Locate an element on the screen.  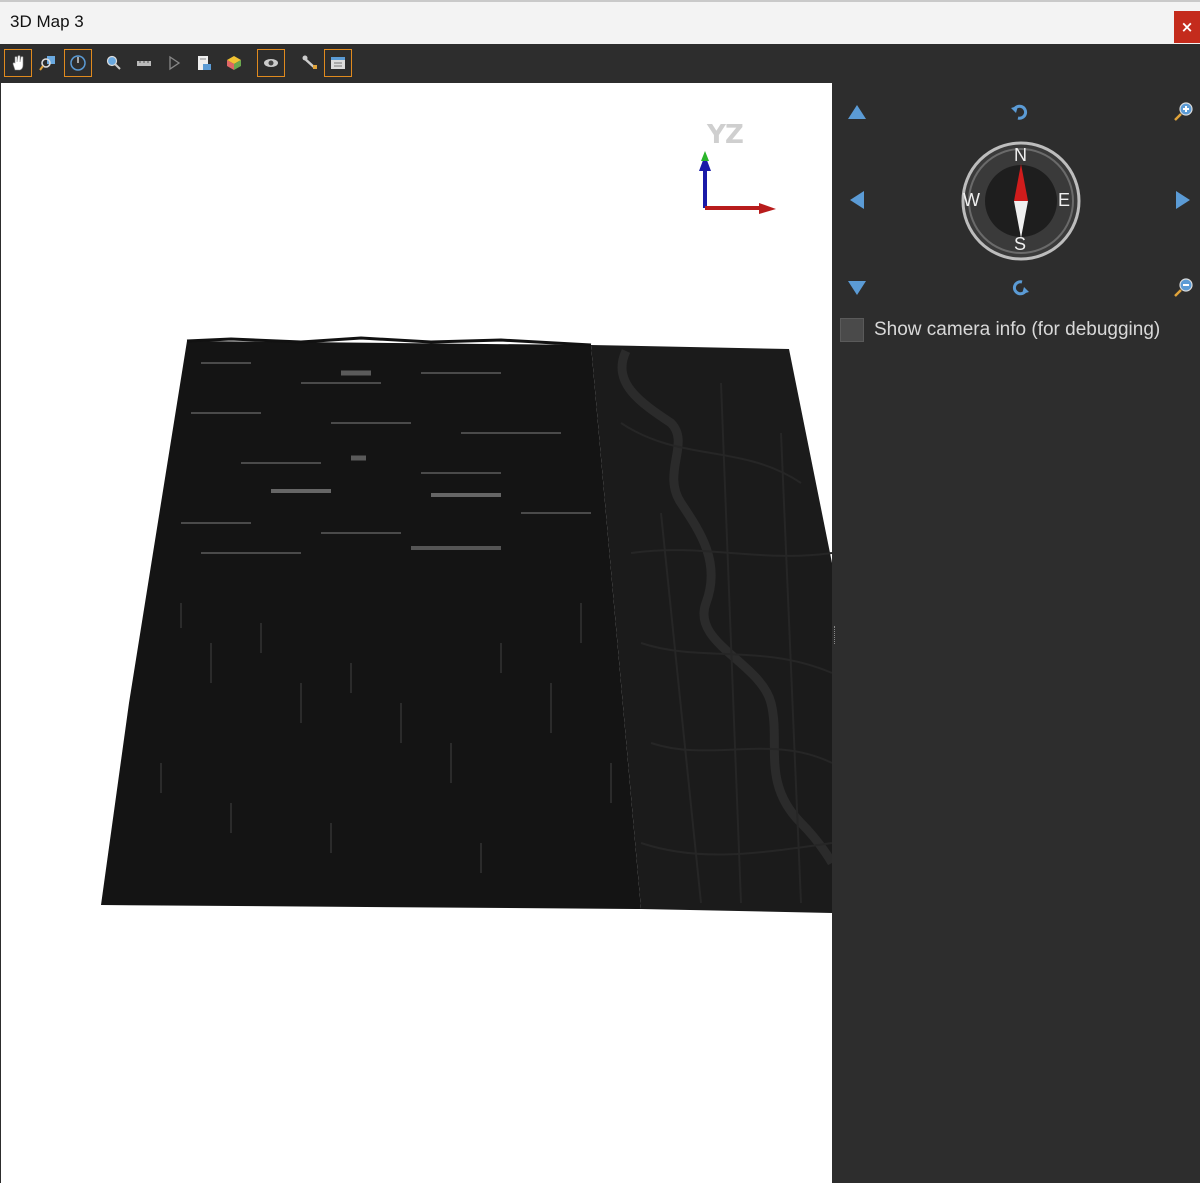
zoom-to-layer-button is located at coordinates (48, 63).